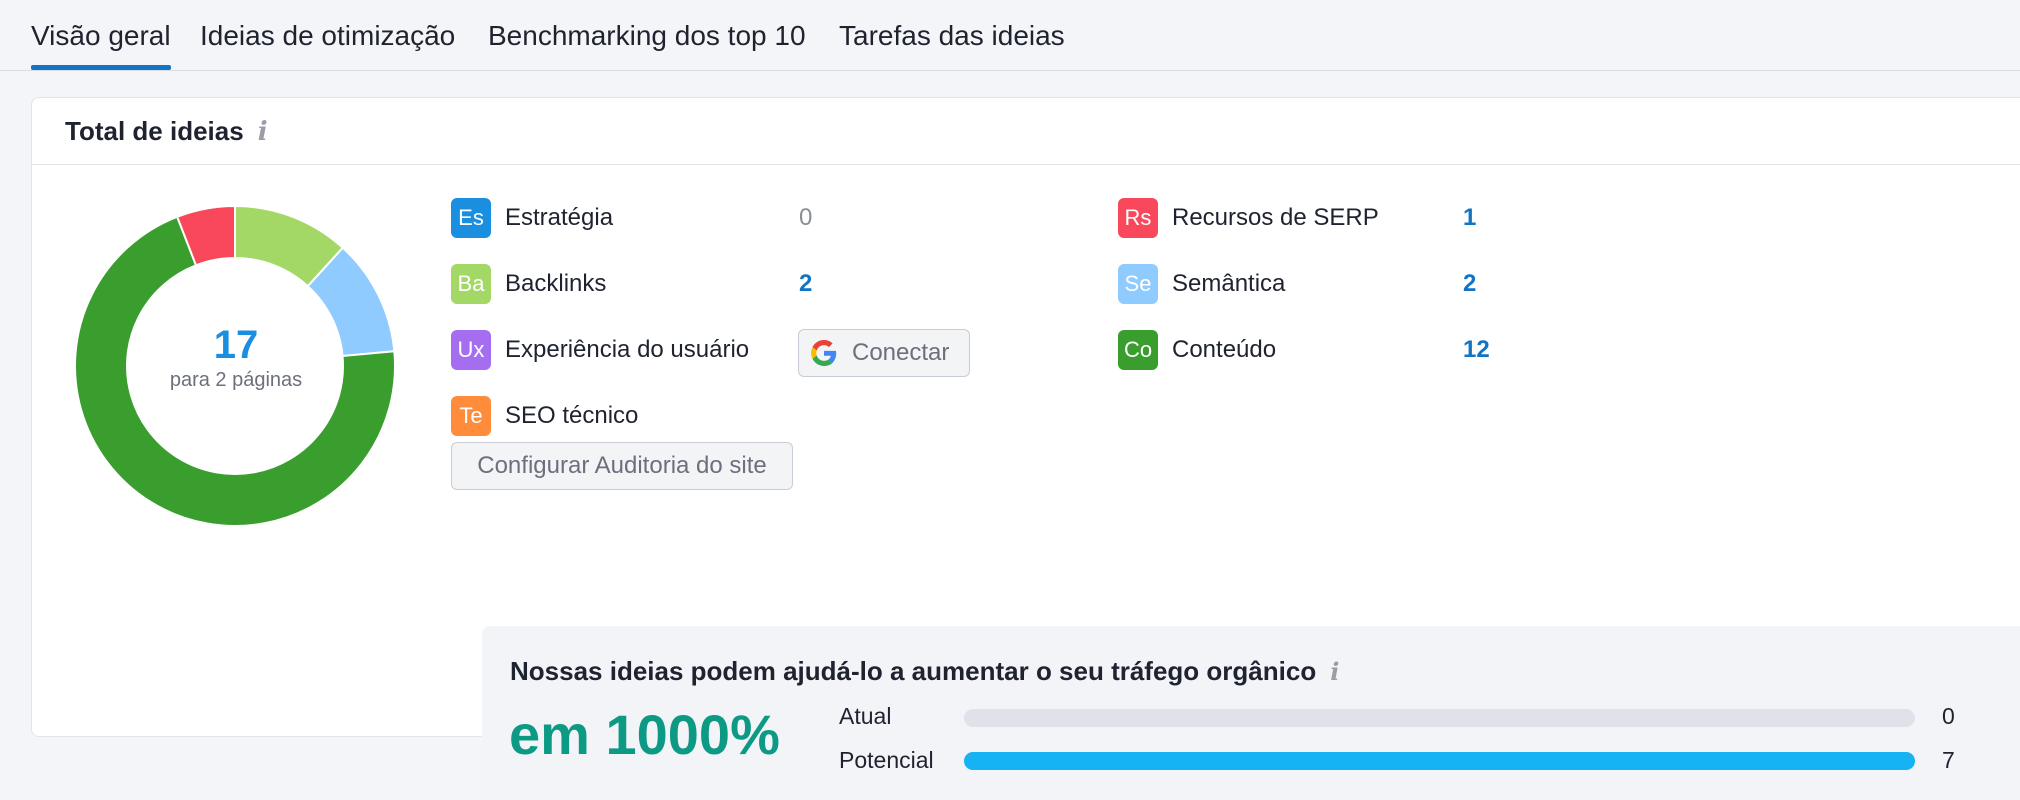 The image size is (2020, 800). I want to click on donut-center: 17 para 2 páginas, so click(236, 357).